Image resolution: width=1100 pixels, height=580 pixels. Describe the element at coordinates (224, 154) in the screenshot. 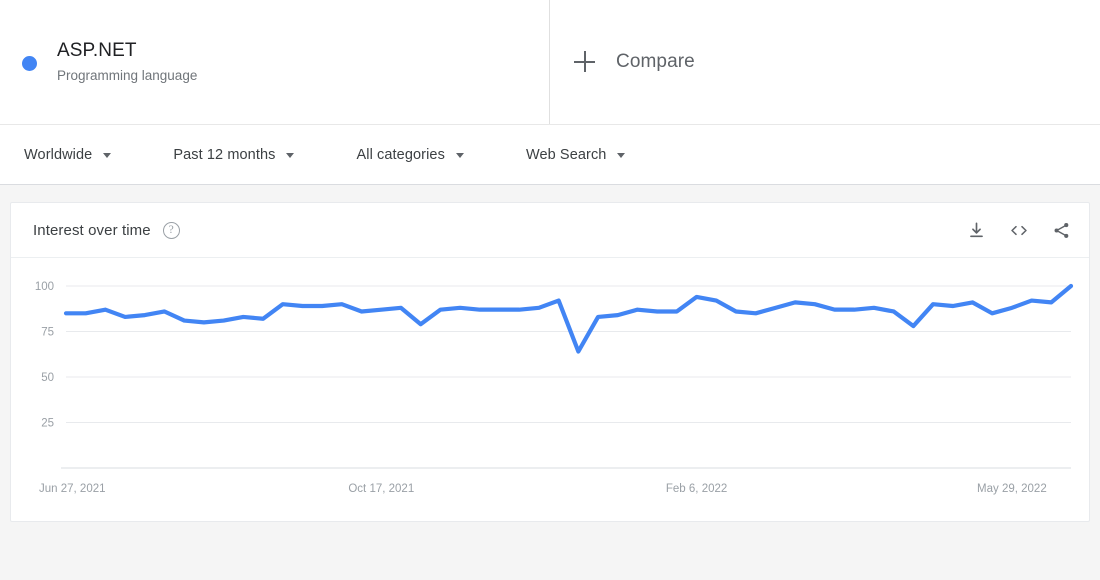

I see `filter-time-range-label: Past 12 months` at that location.